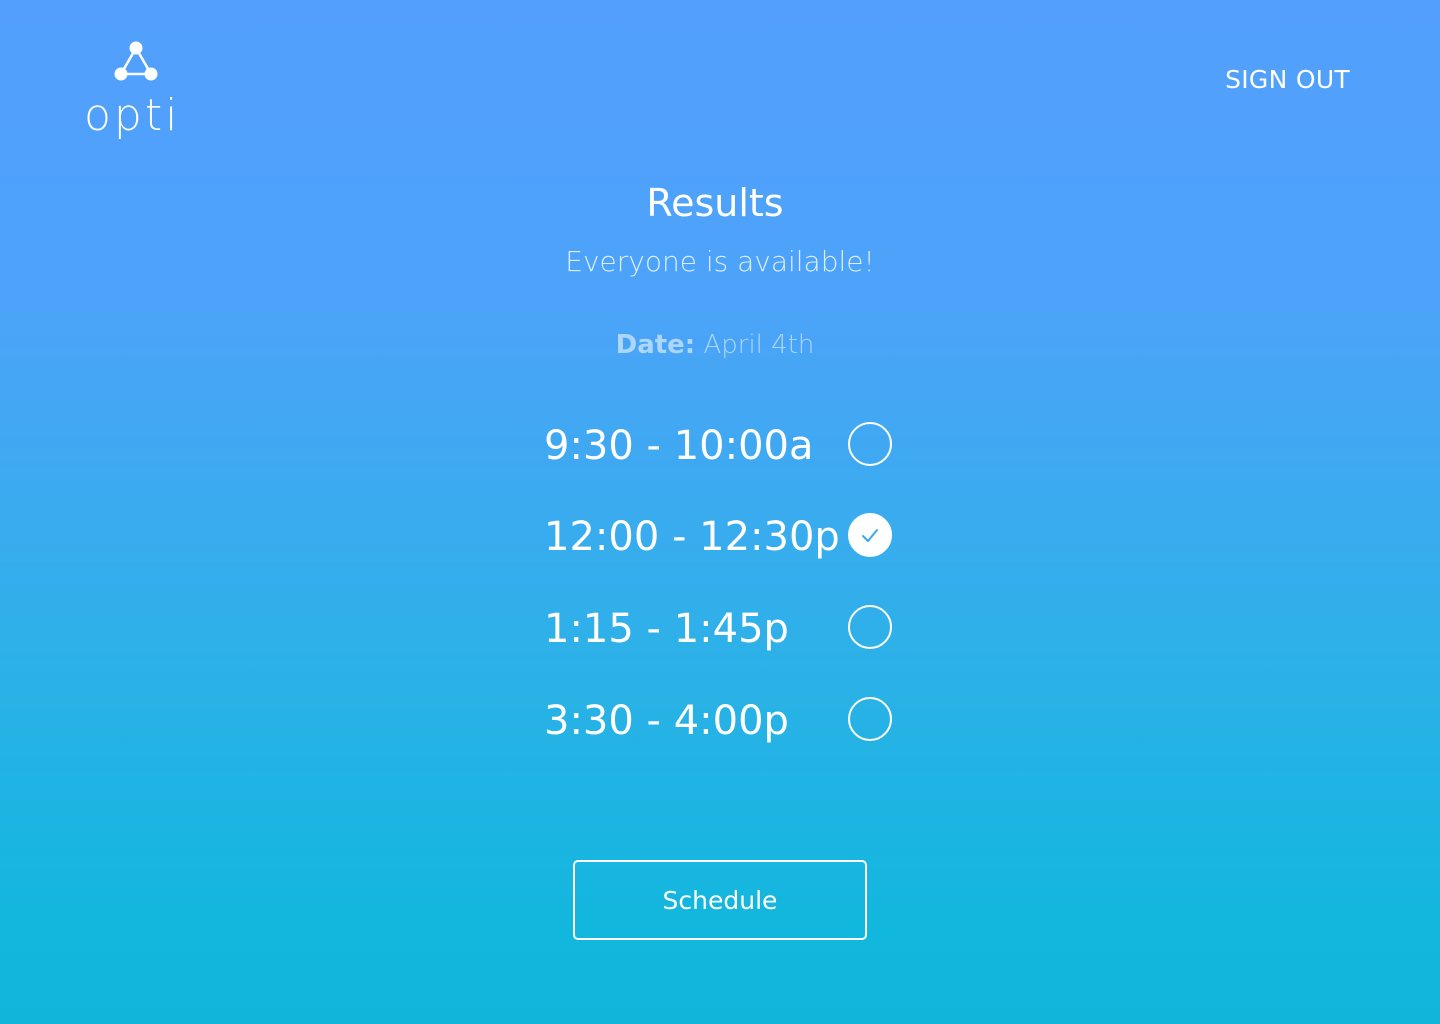  I want to click on page-title: Results, so click(715, 203).